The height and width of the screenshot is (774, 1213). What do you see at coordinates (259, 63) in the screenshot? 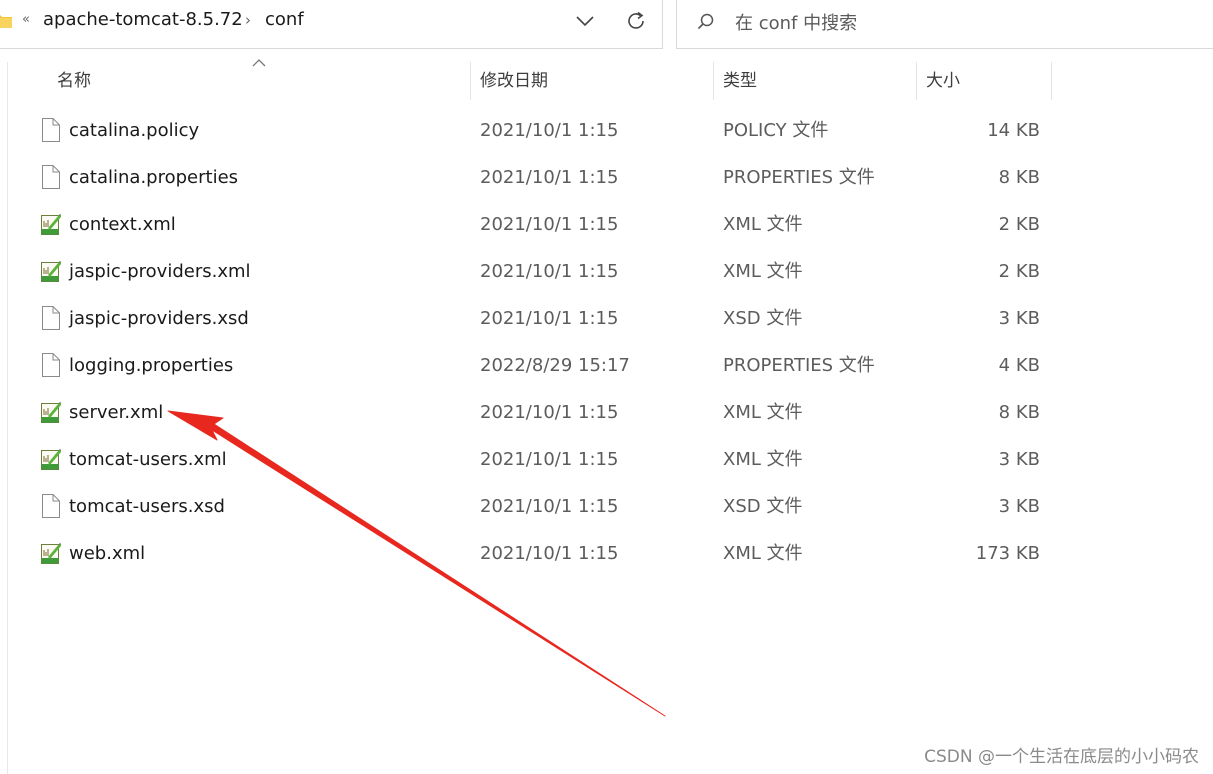
I see `sort-ascending-icon` at bounding box center [259, 63].